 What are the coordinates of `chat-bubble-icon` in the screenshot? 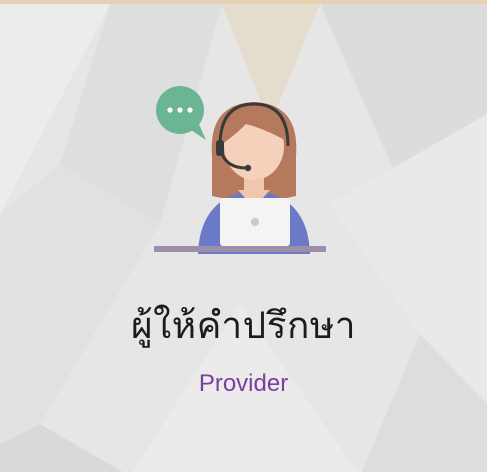 It's located at (181, 113).